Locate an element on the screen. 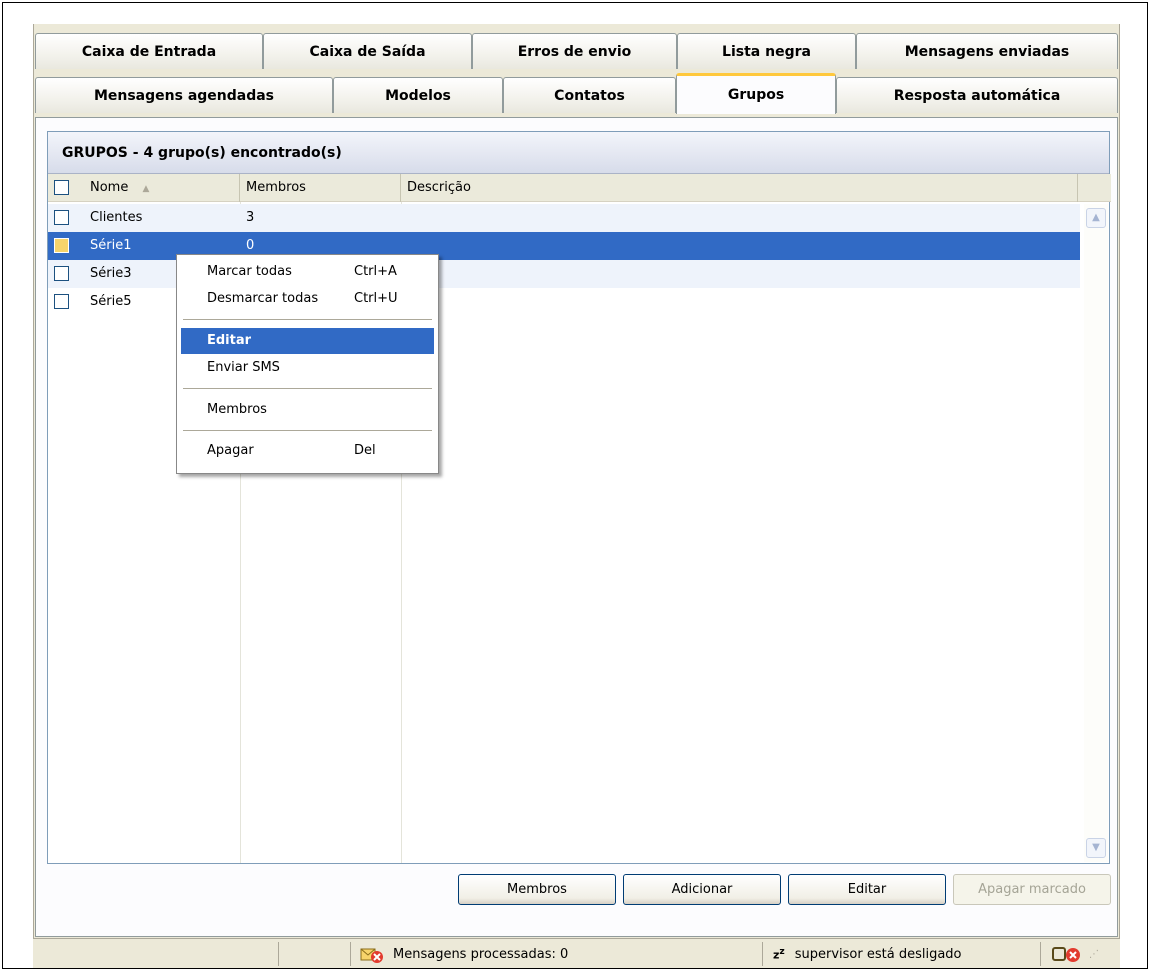 This screenshot has width=1150, height=971. column-name-label: Nome is located at coordinates (109, 187).